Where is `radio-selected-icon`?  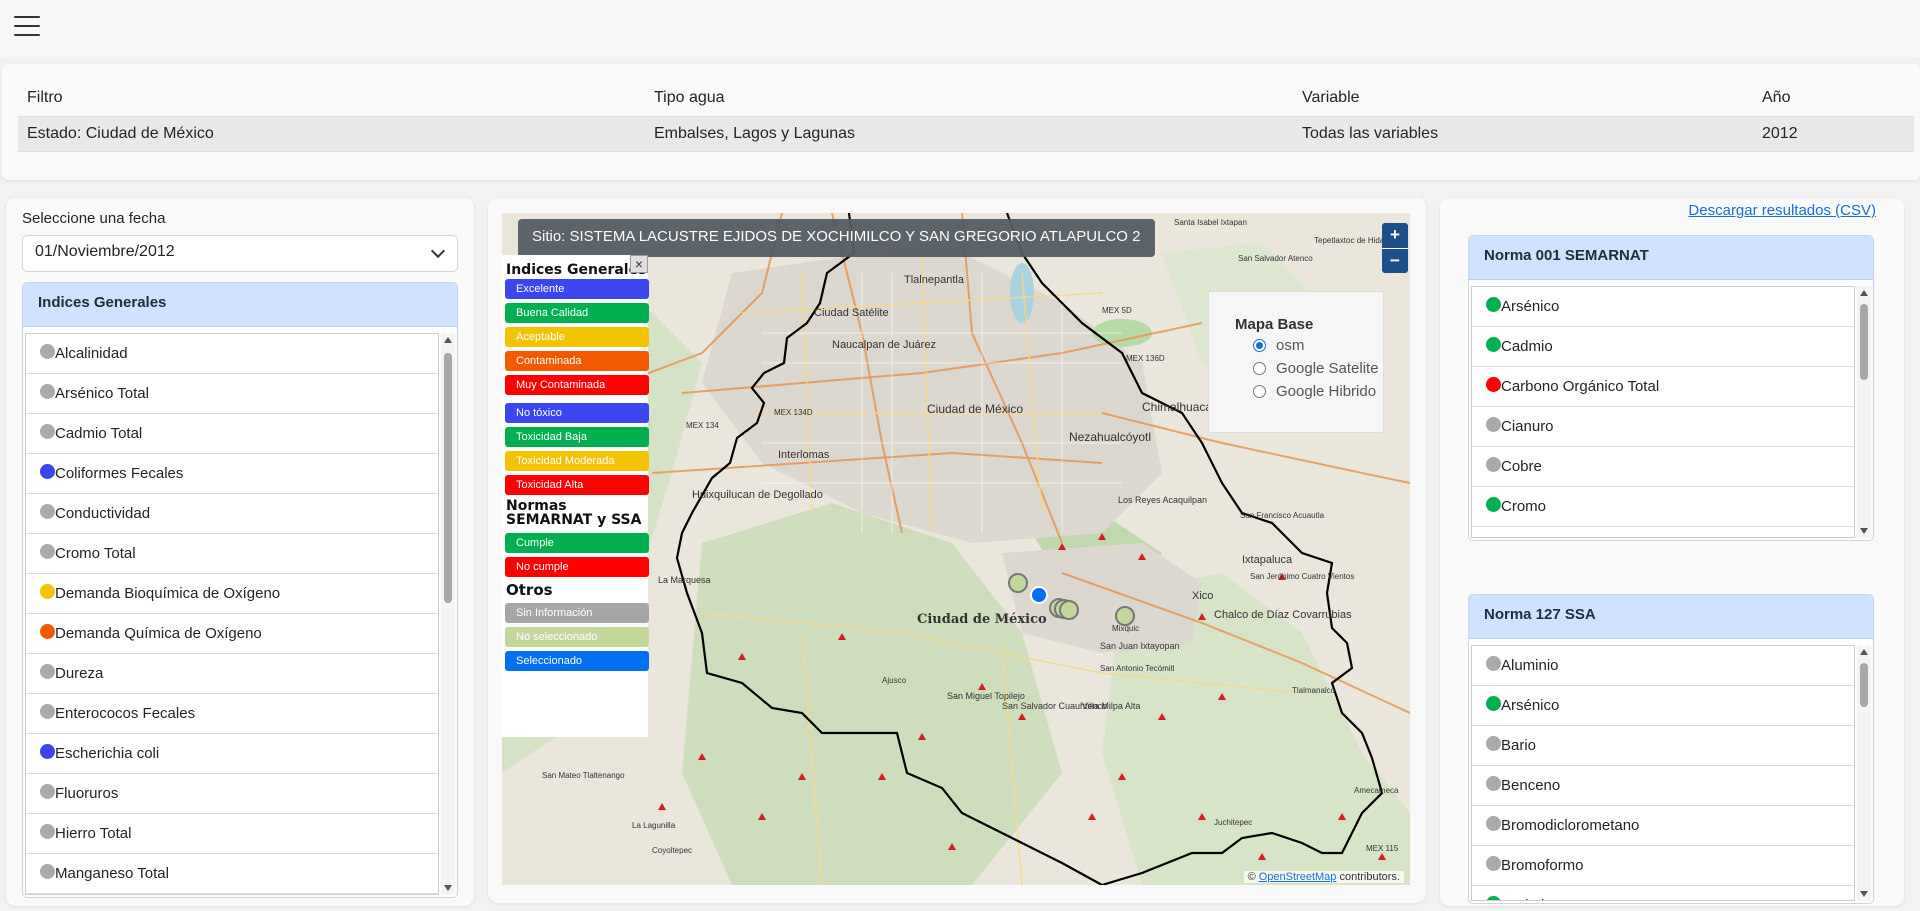
radio-selected-icon is located at coordinates (1259, 345).